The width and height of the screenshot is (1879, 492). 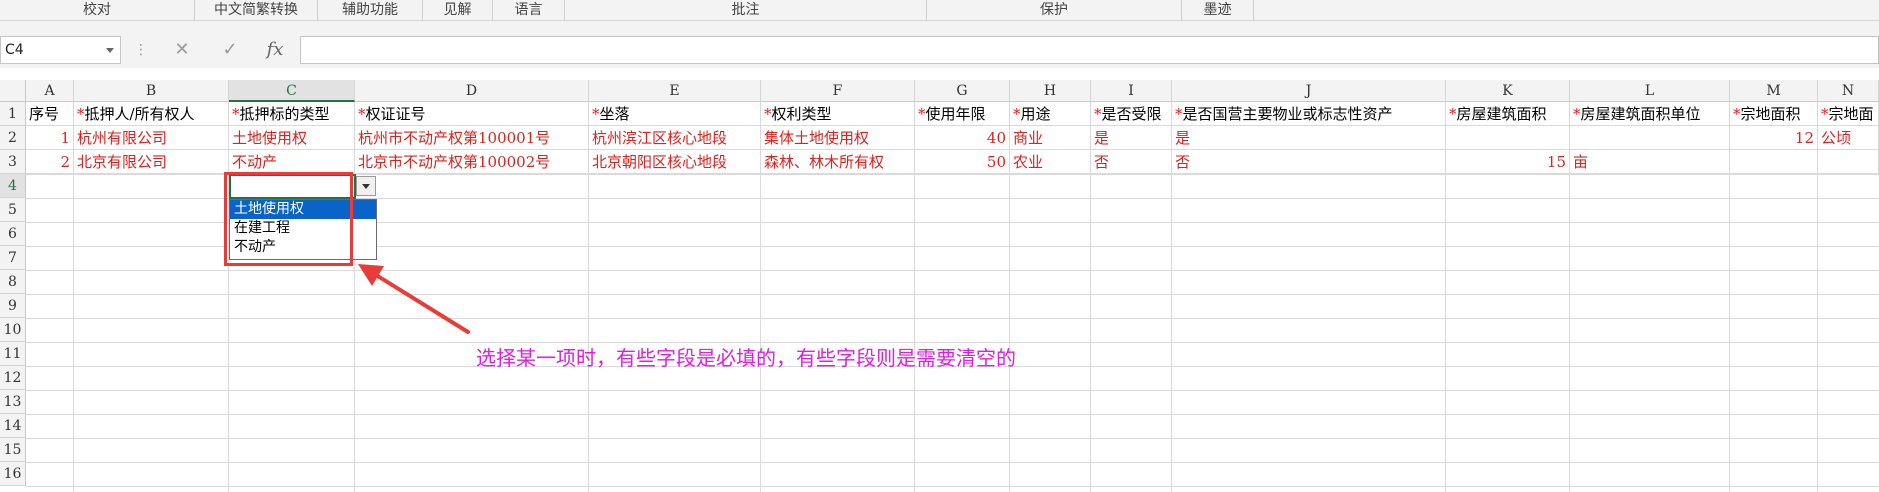 I want to click on row-header-16: 16, so click(x=13, y=474).